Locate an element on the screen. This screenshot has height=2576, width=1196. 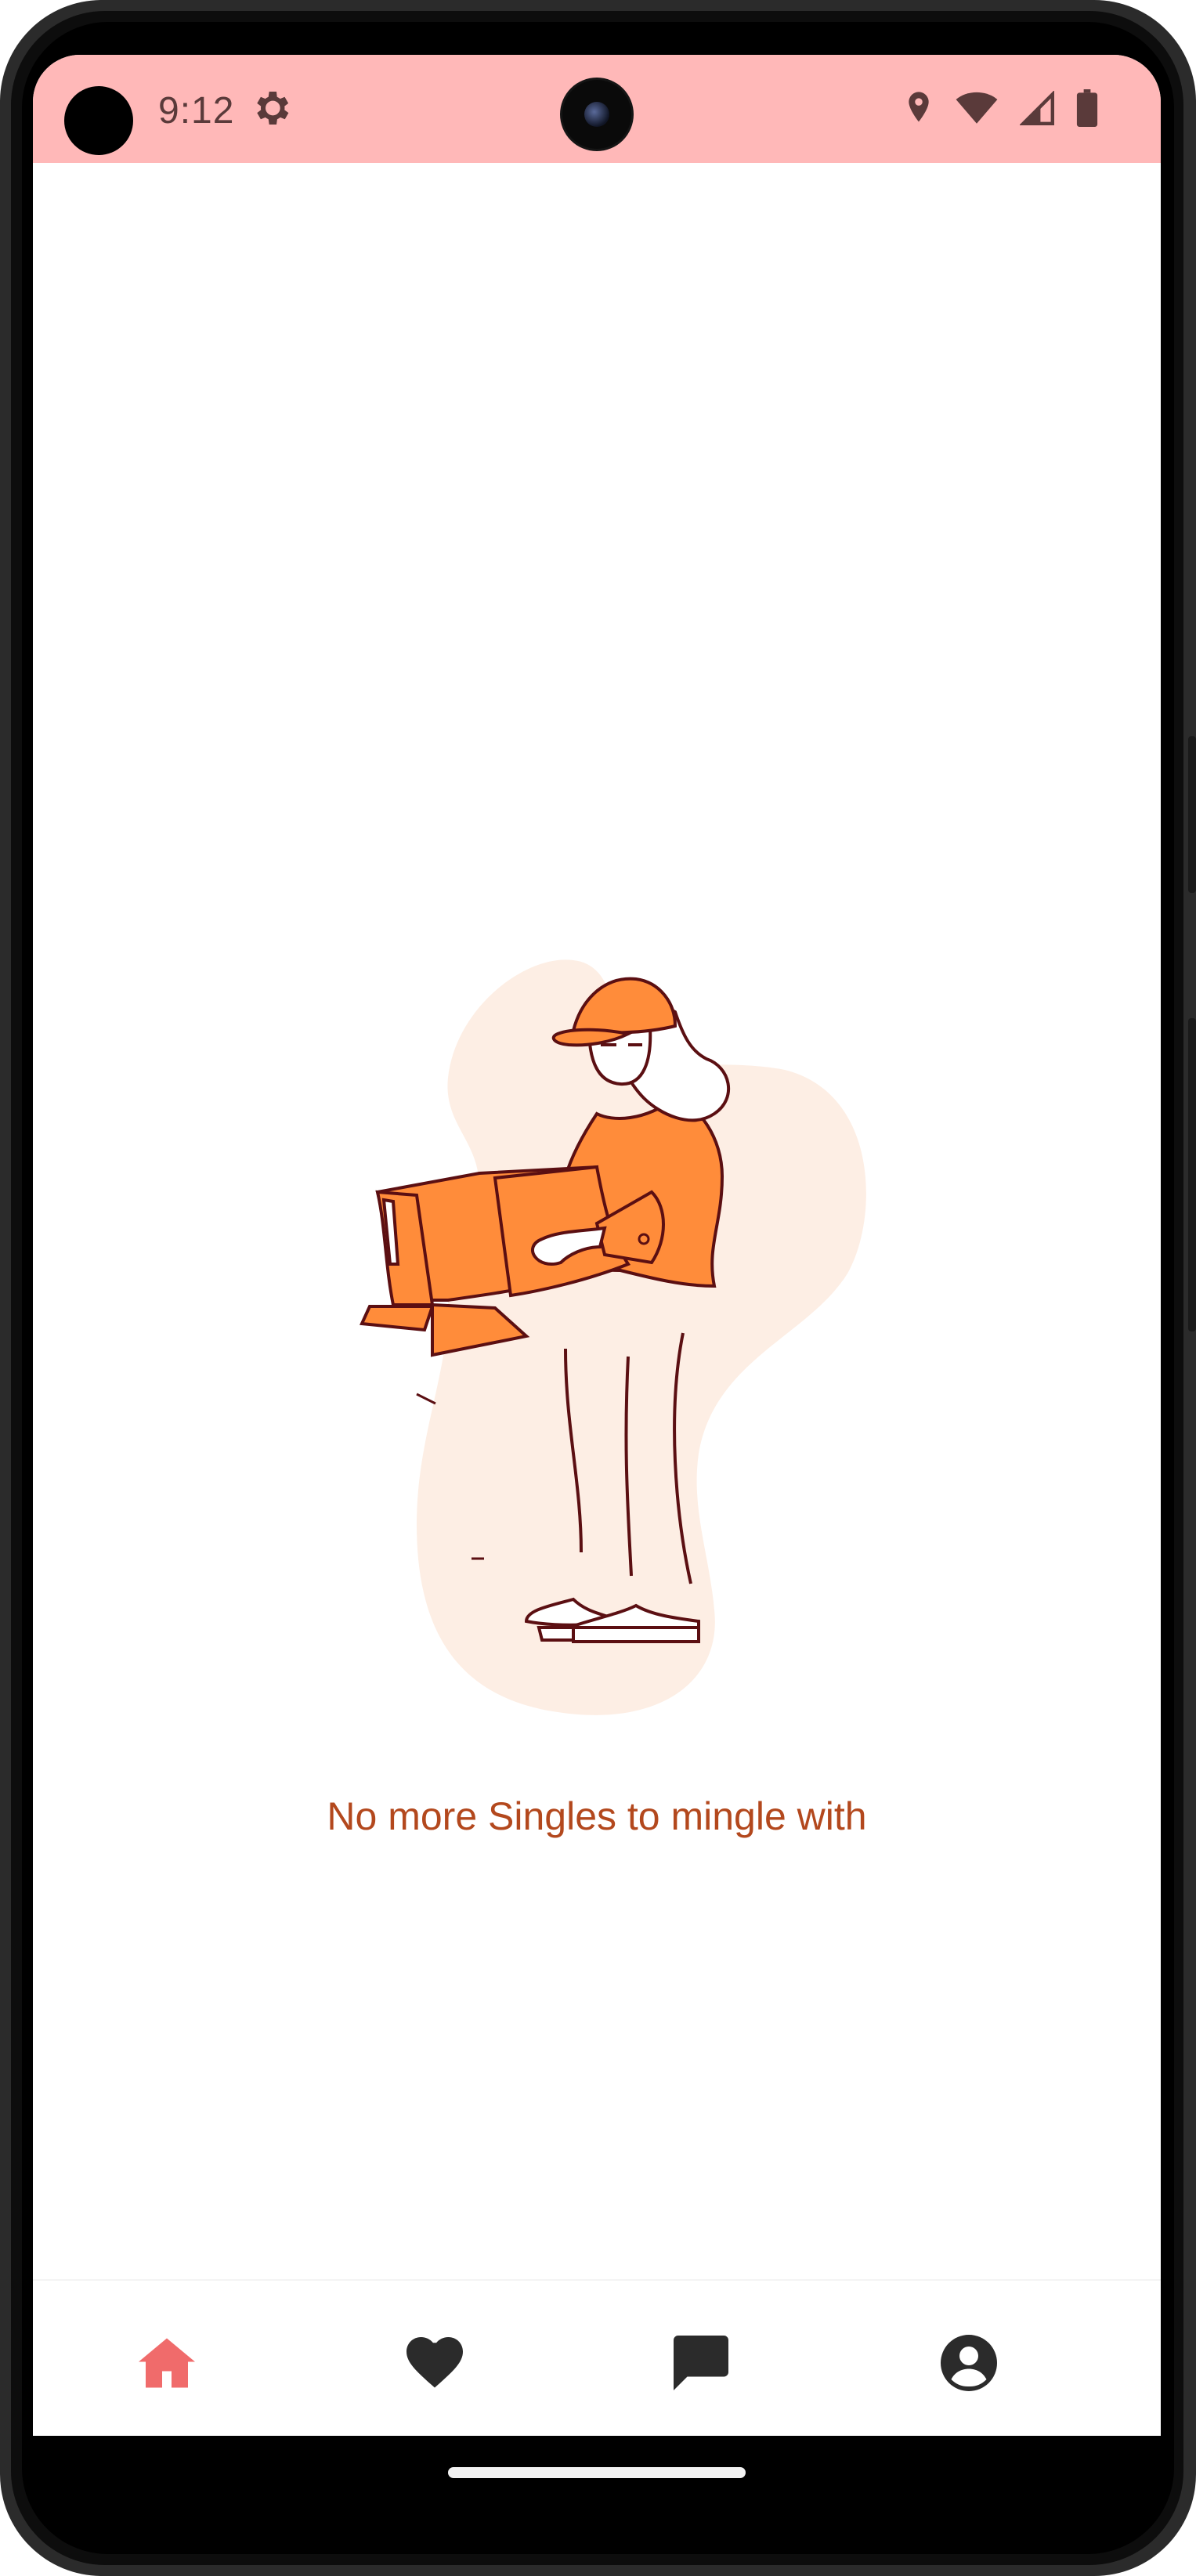
status-bar: 9:12 is located at coordinates (597, 109).